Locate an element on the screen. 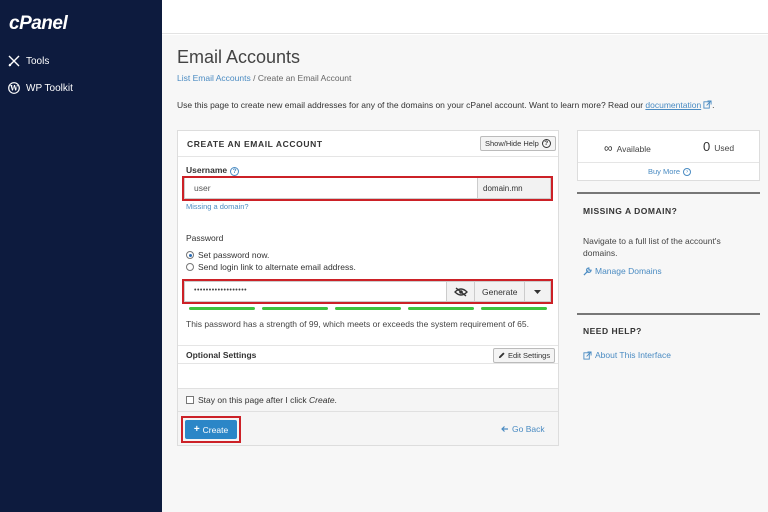  label-emphasis: Create is located at coordinates (322, 400).